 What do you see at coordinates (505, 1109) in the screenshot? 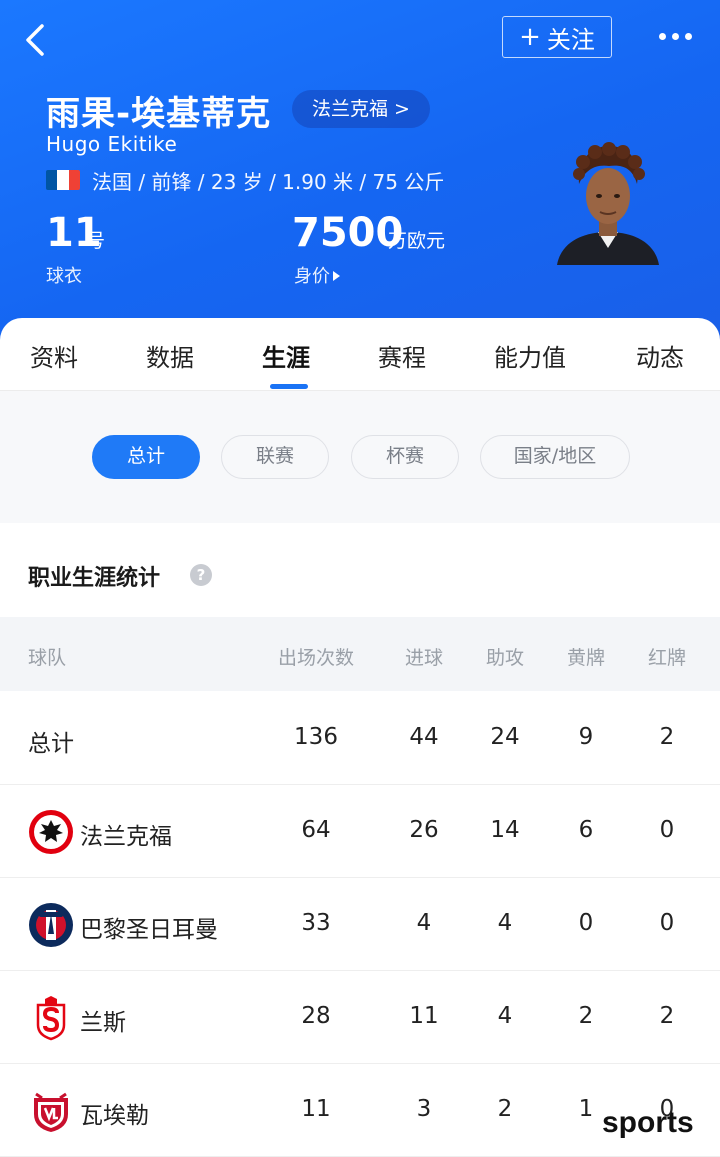
I see `assists-value: 2` at bounding box center [505, 1109].